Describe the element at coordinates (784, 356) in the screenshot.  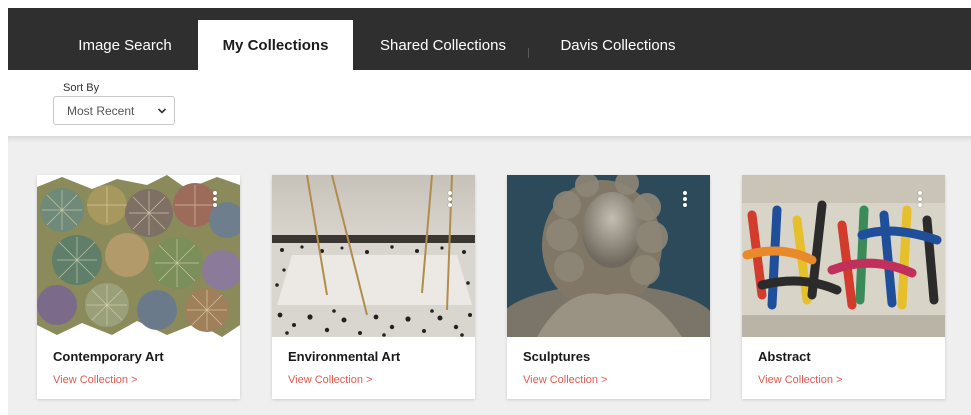
I see `collection-title: Abstract` at that location.